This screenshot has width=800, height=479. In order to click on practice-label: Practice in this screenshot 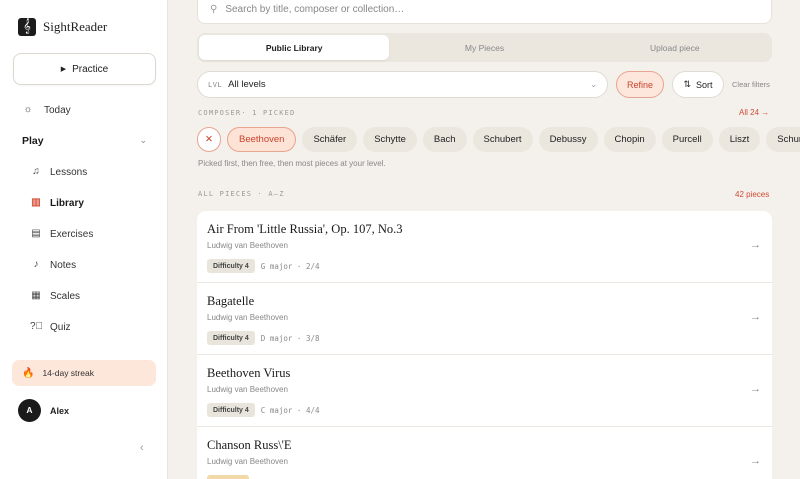, I will do `click(90, 69)`.